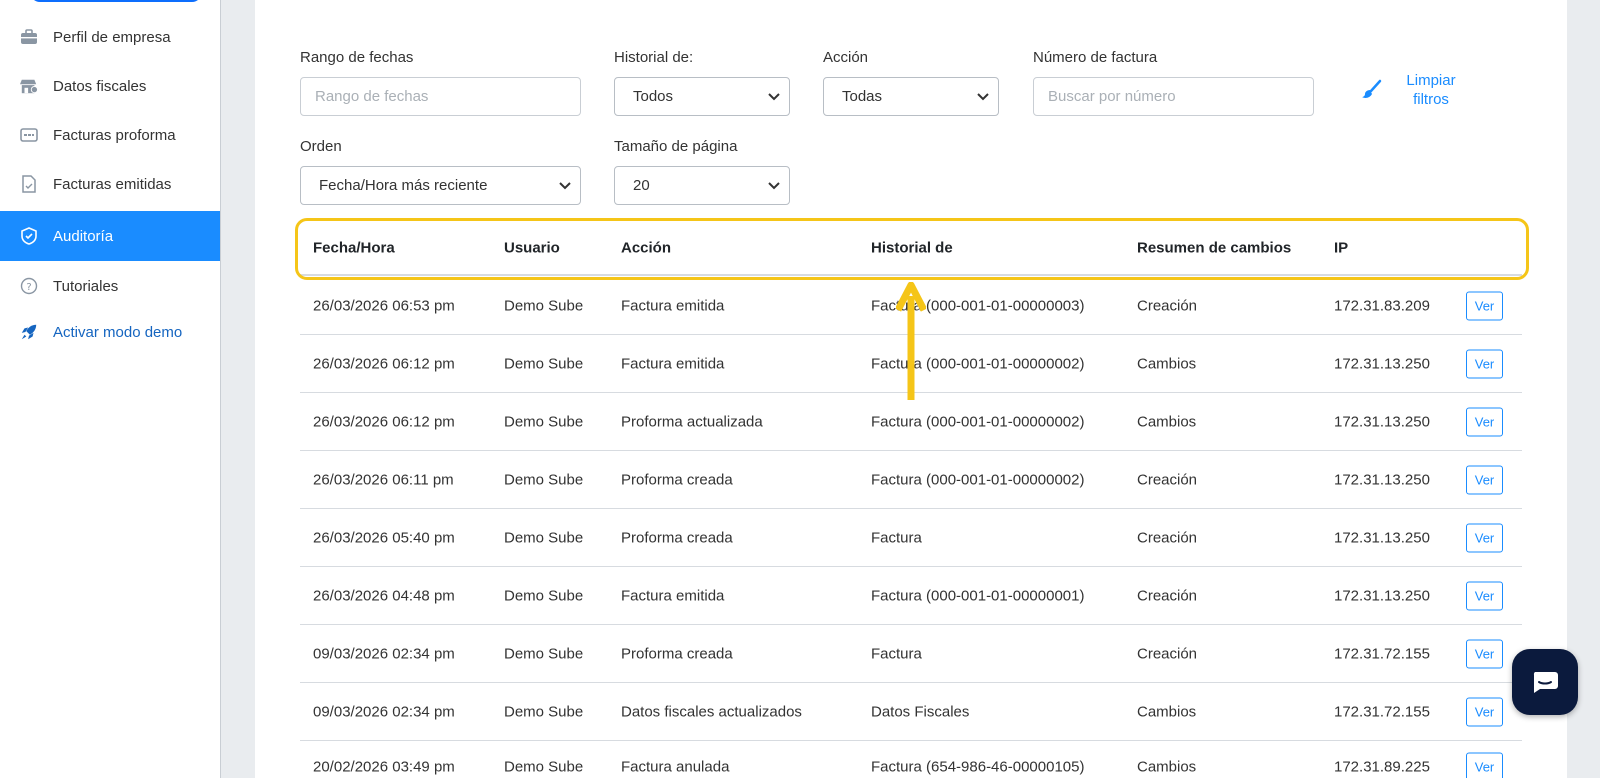 The width and height of the screenshot is (1600, 778). I want to click on sidebar-item-auditoria: Auditoría, so click(110, 236).